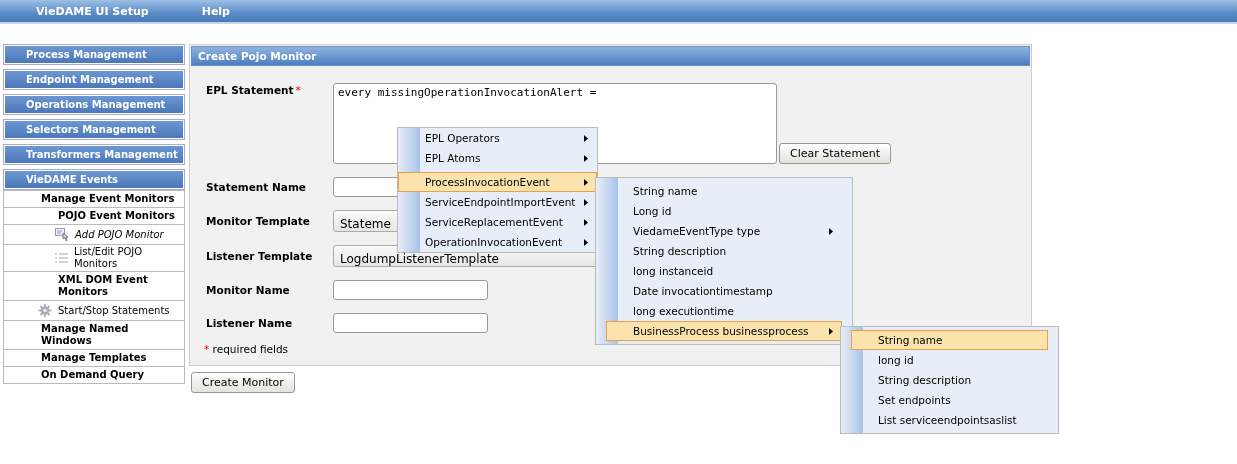 The image size is (1237, 464). Describe the element at coordinates (94, 129) in the screenshot. I see `sidebar-section-header: Selectors Management` at that location.